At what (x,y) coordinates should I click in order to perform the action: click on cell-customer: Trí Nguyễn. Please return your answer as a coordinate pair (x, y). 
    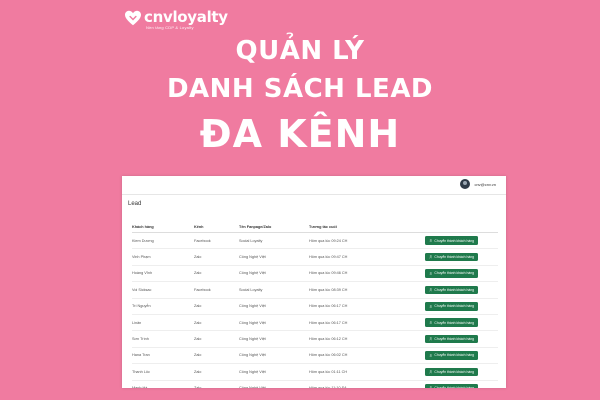
    Looking at the image, I should click on (141, 306).